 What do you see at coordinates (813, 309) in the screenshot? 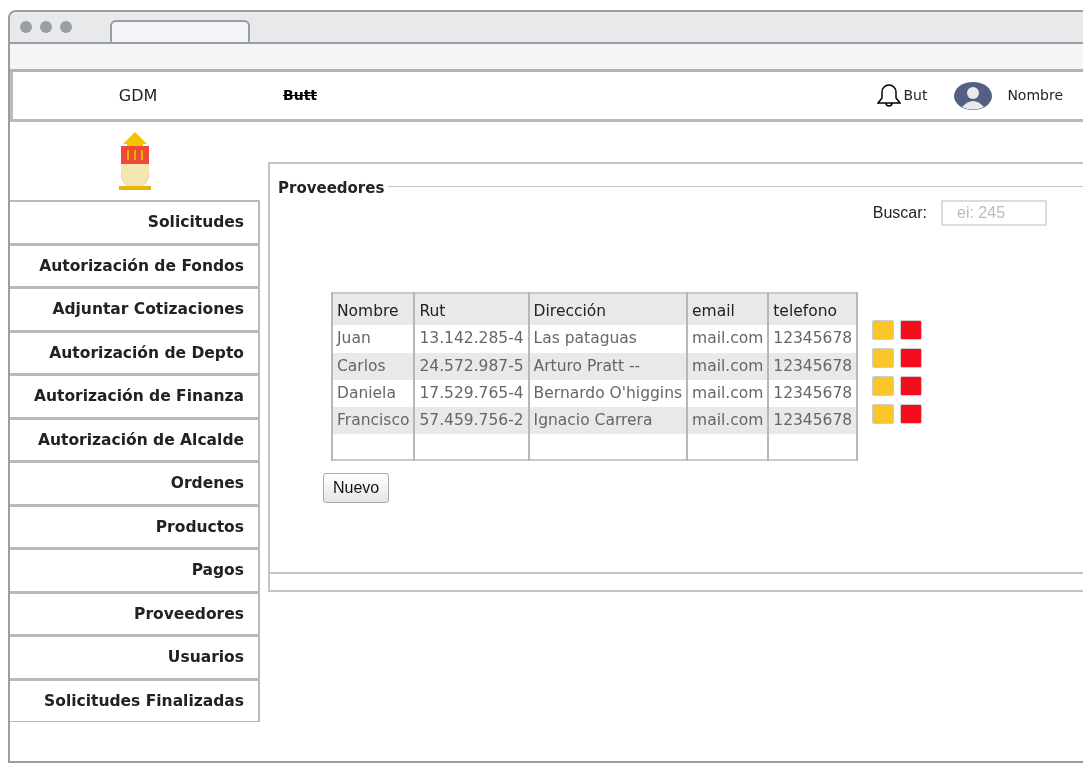
I see `column-header: telefono` at bounding box center [813, 309].